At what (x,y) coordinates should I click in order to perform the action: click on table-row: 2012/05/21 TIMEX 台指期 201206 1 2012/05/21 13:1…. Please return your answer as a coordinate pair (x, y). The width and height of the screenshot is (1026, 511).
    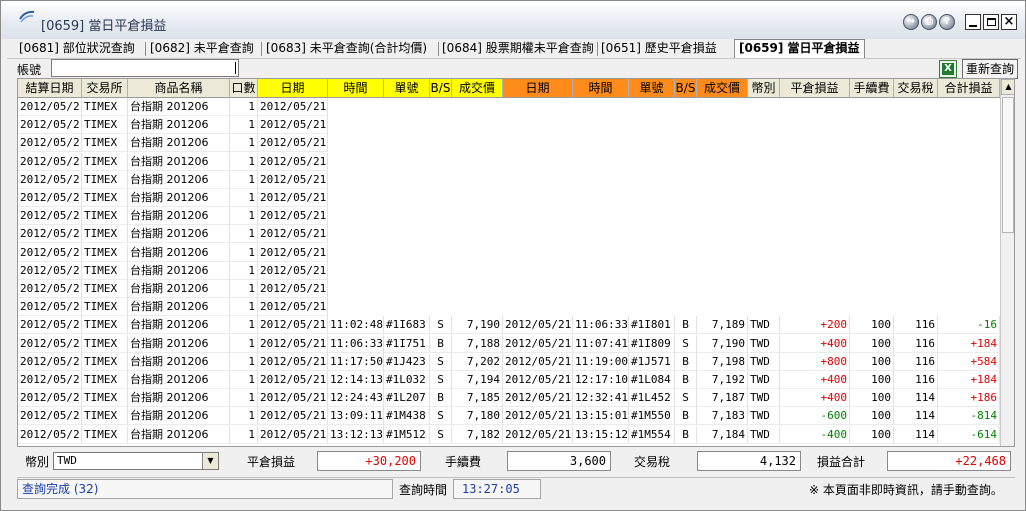
    Looking at the image, I should click on (509, 434).